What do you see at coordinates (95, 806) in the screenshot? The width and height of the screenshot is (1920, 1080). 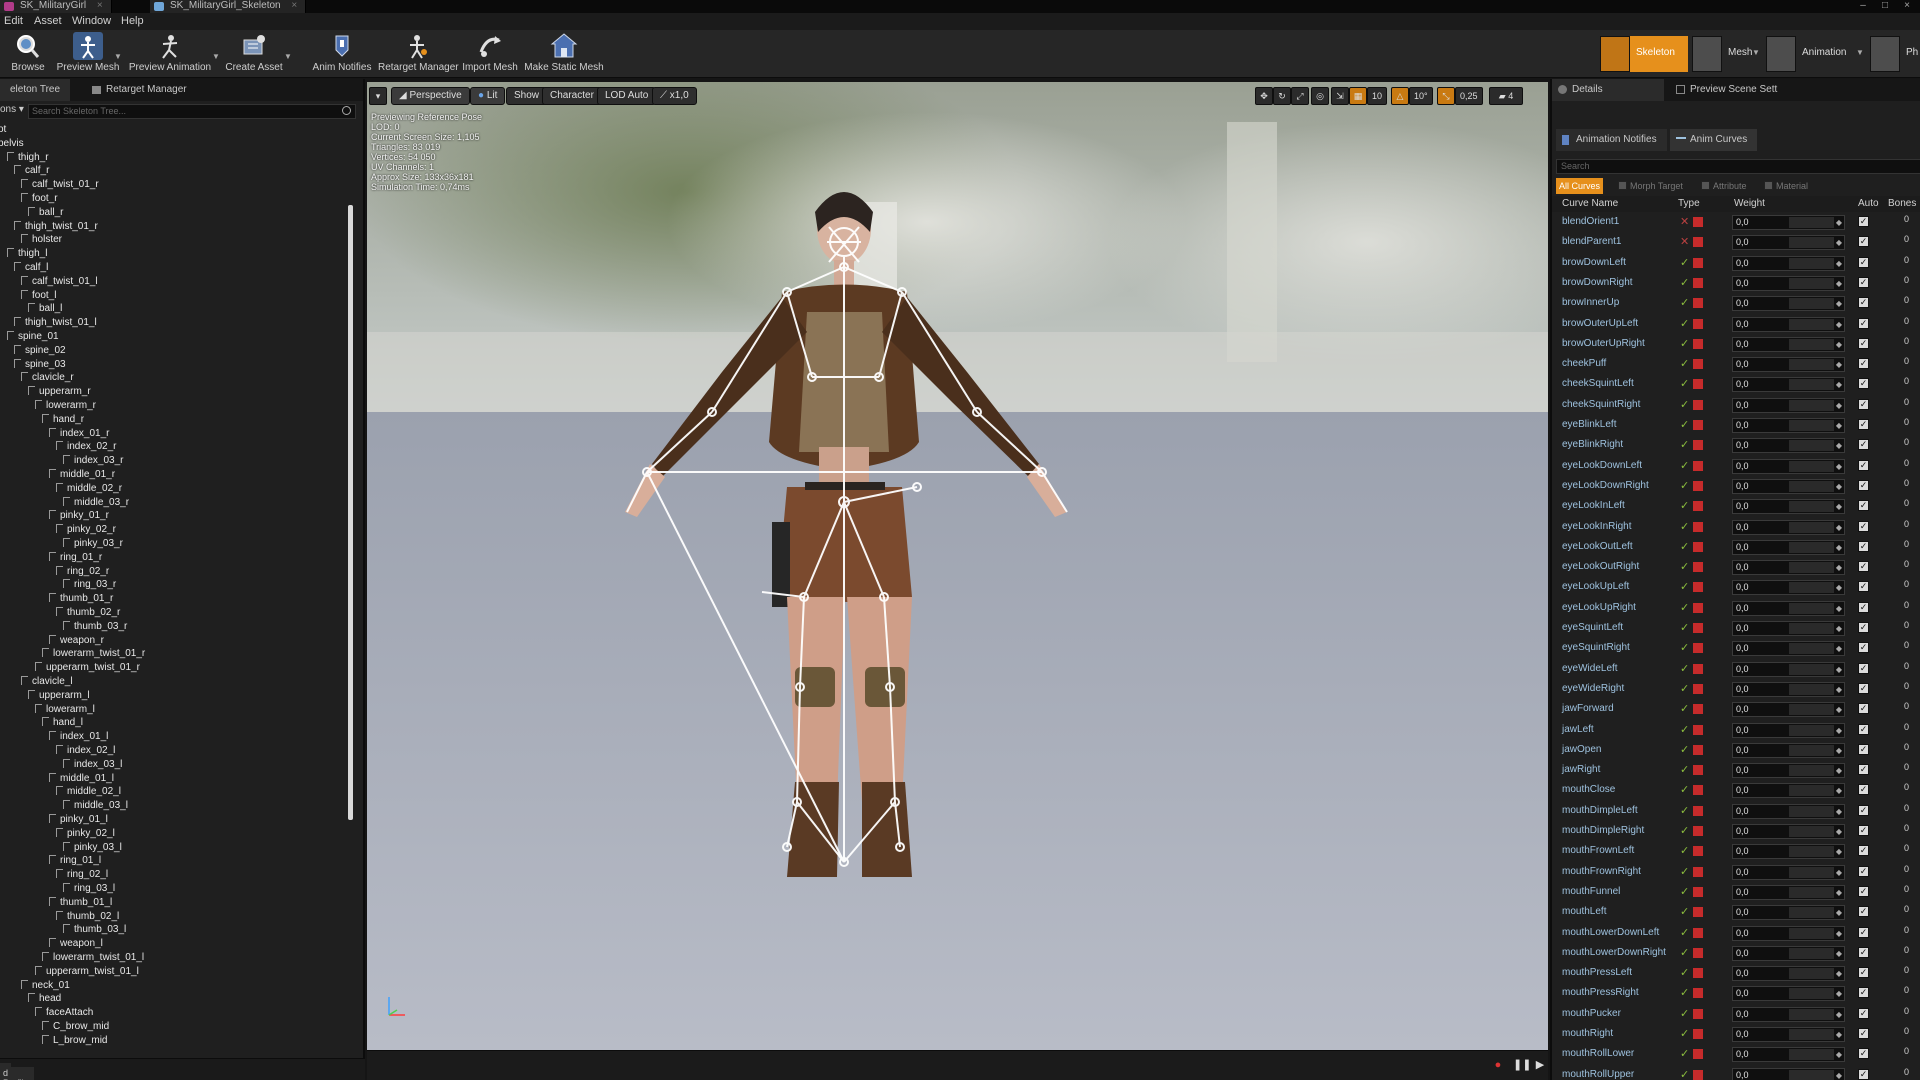 I see `tree-row: middle_03_l` at bounding box center [95, 806].